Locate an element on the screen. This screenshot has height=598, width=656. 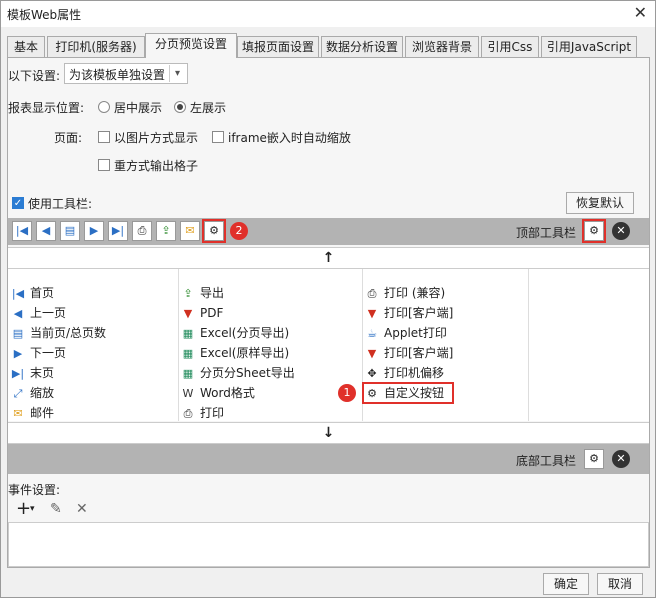
grid-item-prev: ◀ 上一页 is located at coordinates (38, 313).